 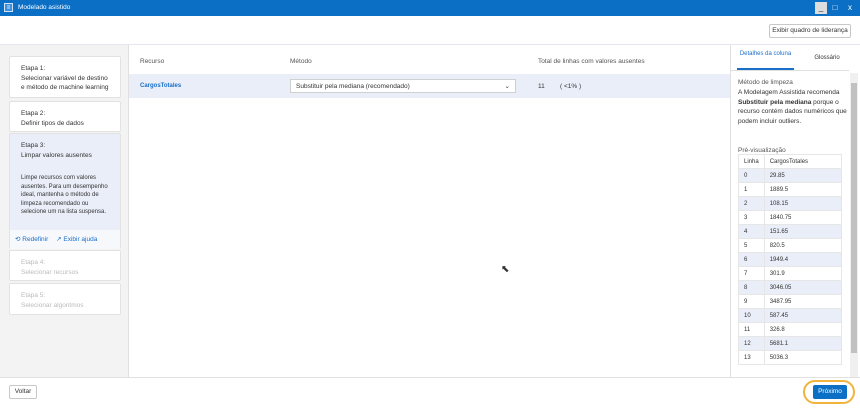 I want to click on method-dropdown: Substituir pela mediana (recomendado) ⌄, so click(x=403, y=86).